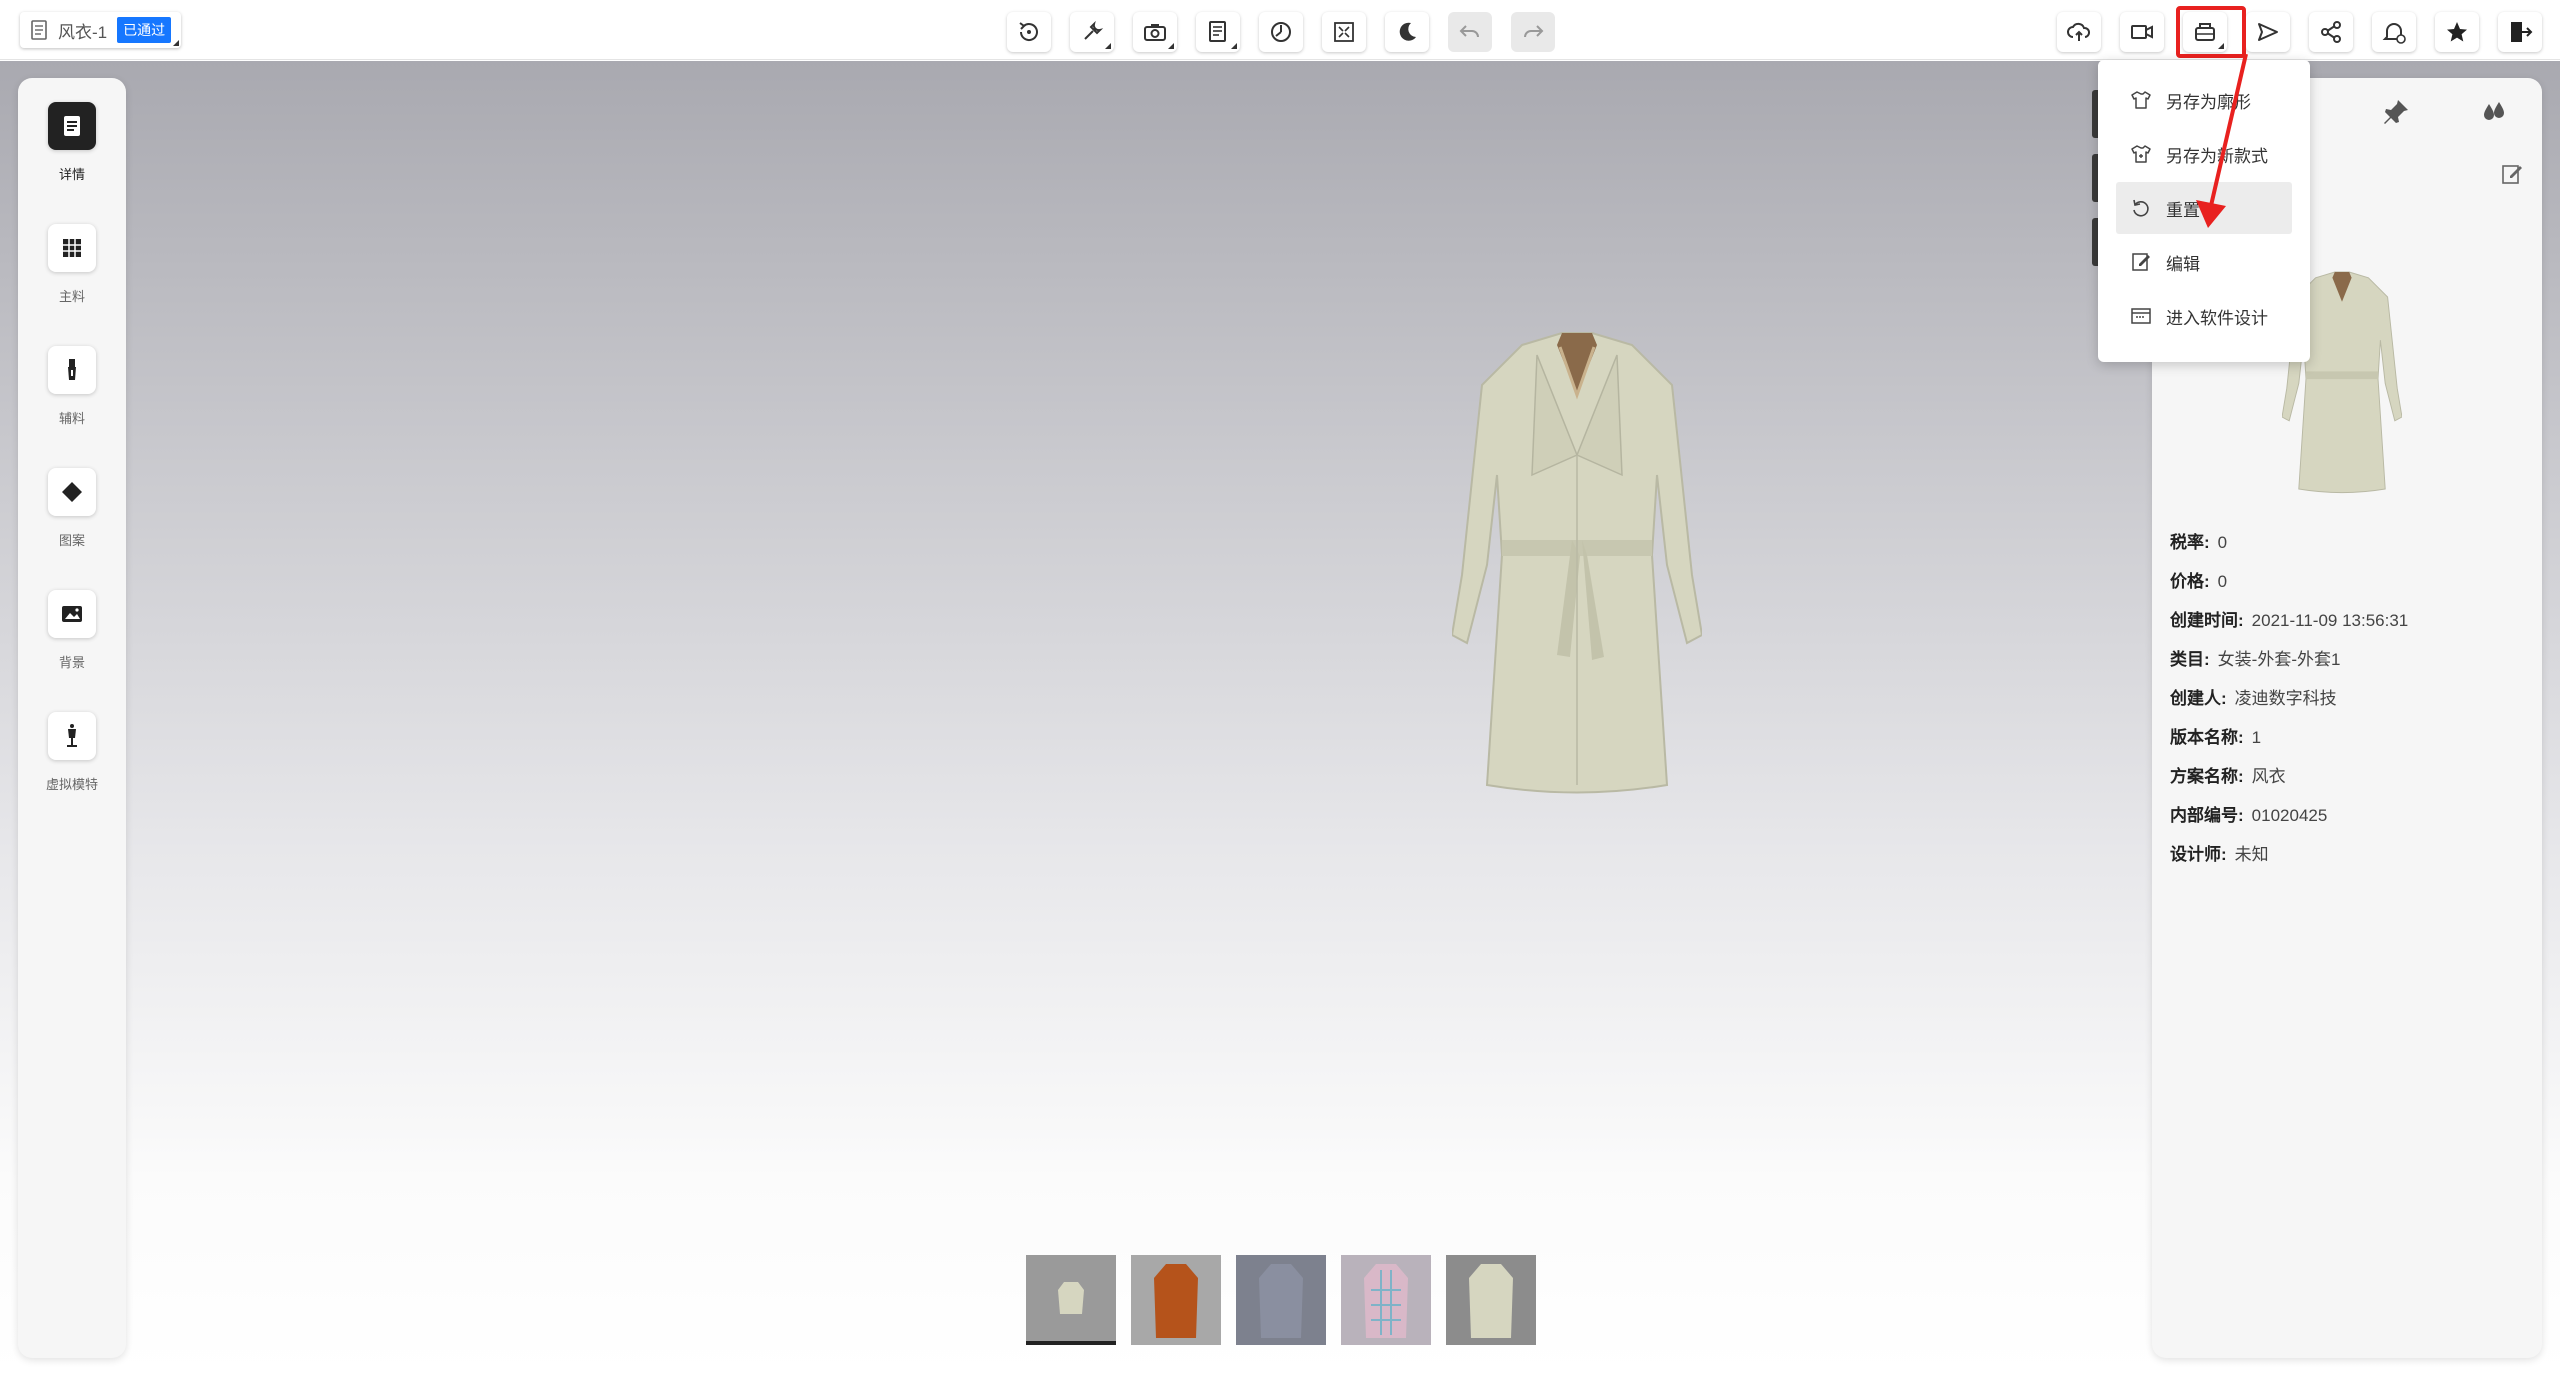 This screenshot has height=1375, width=2560. I want to click on left-sidebar: 详情 主料 辅料 图案 背景 虚拟模特, so click(72, 718).